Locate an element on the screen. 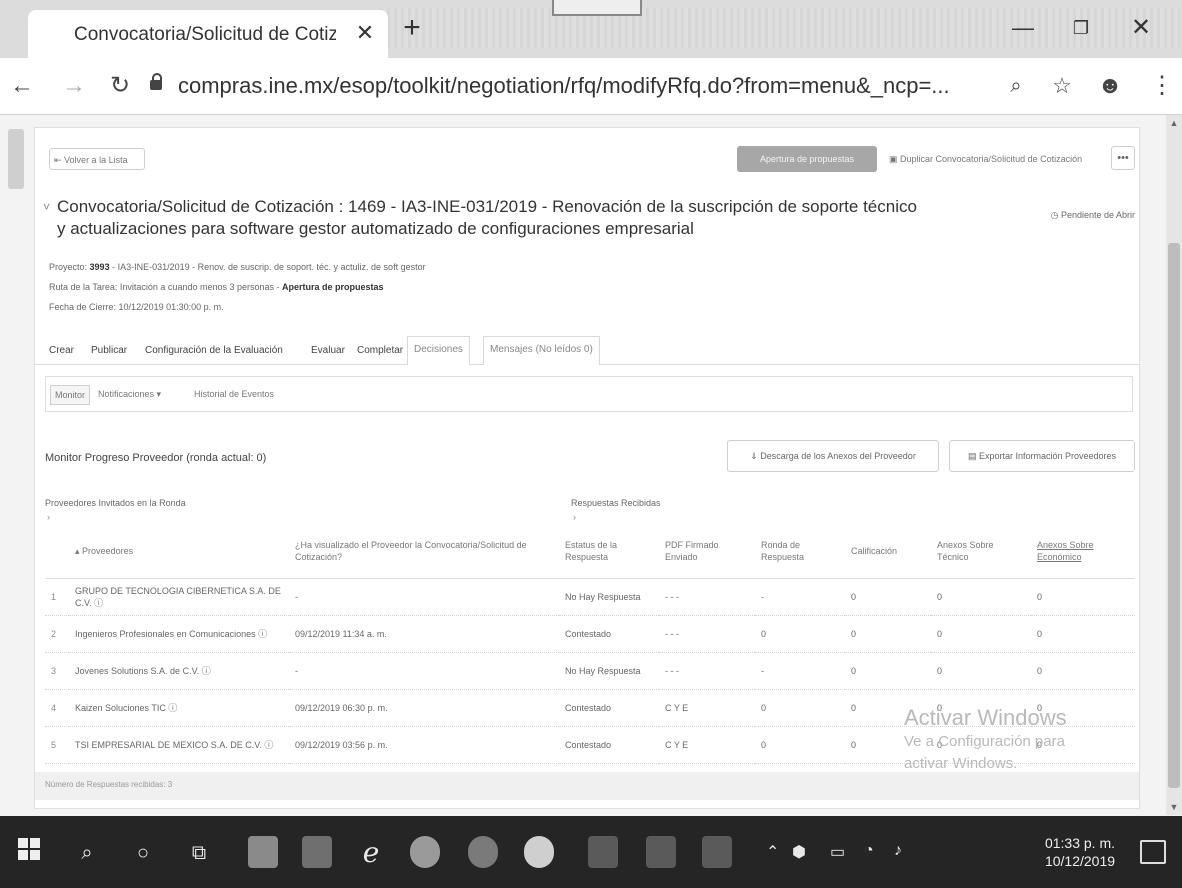 The height and width of the screenshot is (888, 1182). tab-completar: Completar is located at coordinates (380, 352).